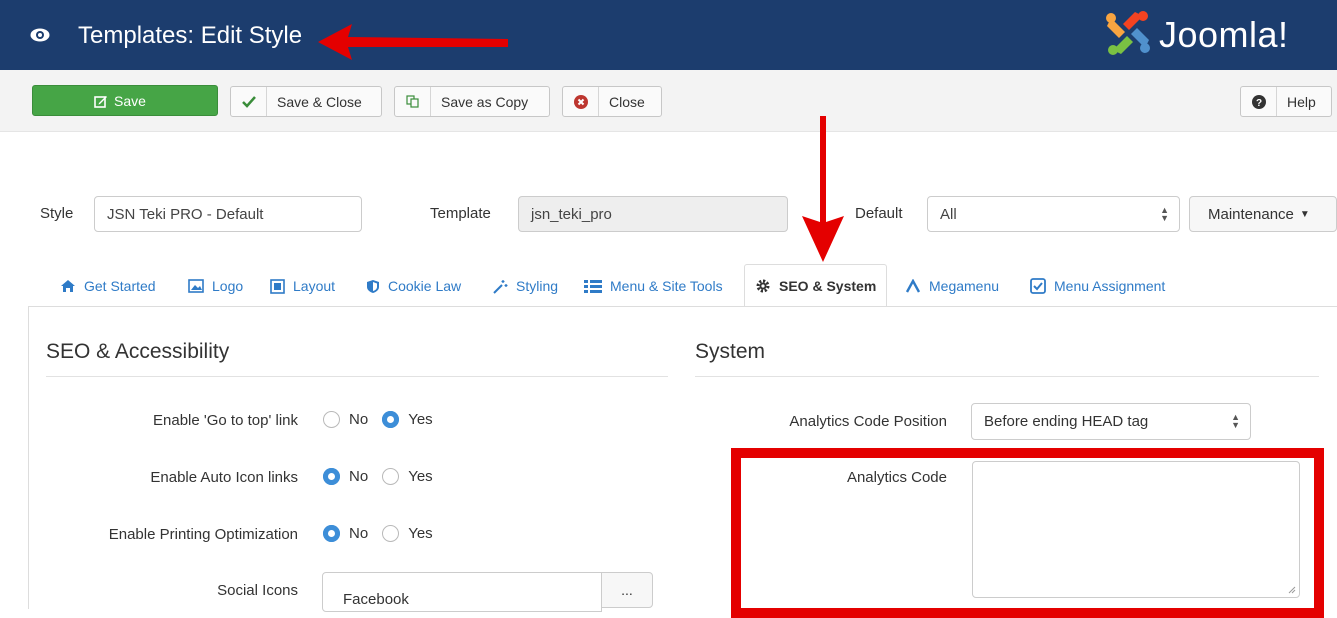 This screenshot has width=1337, height=618. Describe the element at coordinates (682, 306) in the screenshot. I see `tabs-divider` at that location.